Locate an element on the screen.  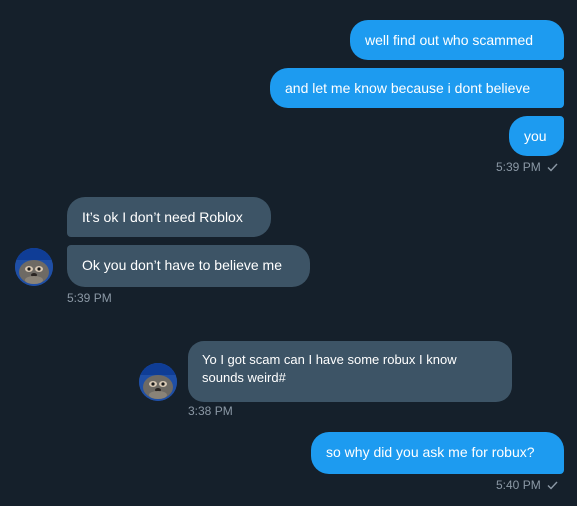
quoted-user-avatar is located at coordinates (158, 382).